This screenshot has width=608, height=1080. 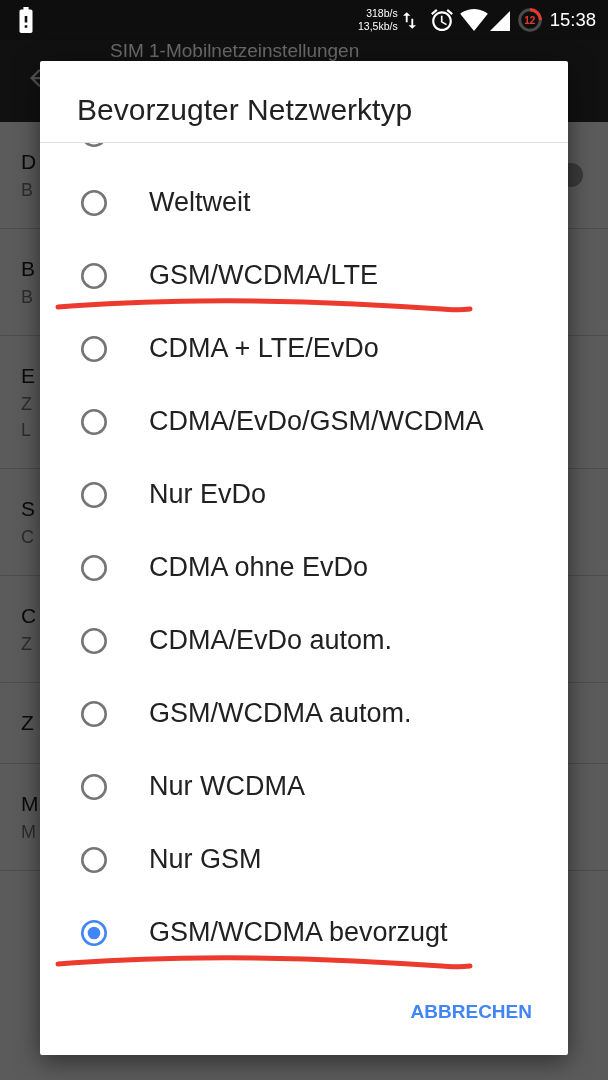 I want to click on clock-time: 15:38, so click(x=572, y=20).